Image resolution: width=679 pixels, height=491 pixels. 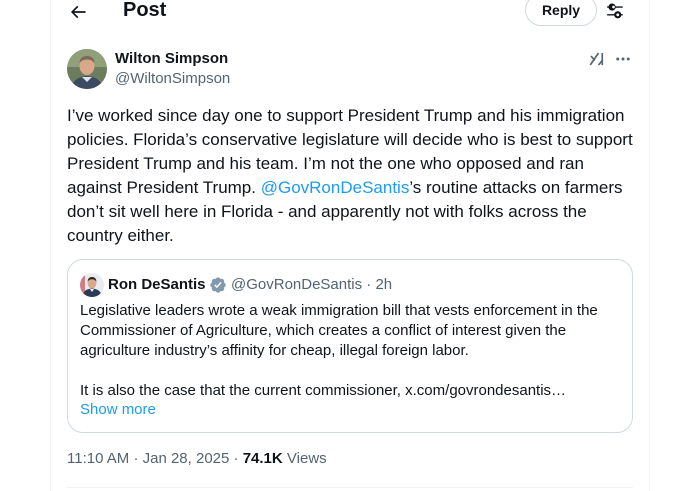 I want to click on mention-link: @GovRonDeSantis, so click(x=335, y=187).